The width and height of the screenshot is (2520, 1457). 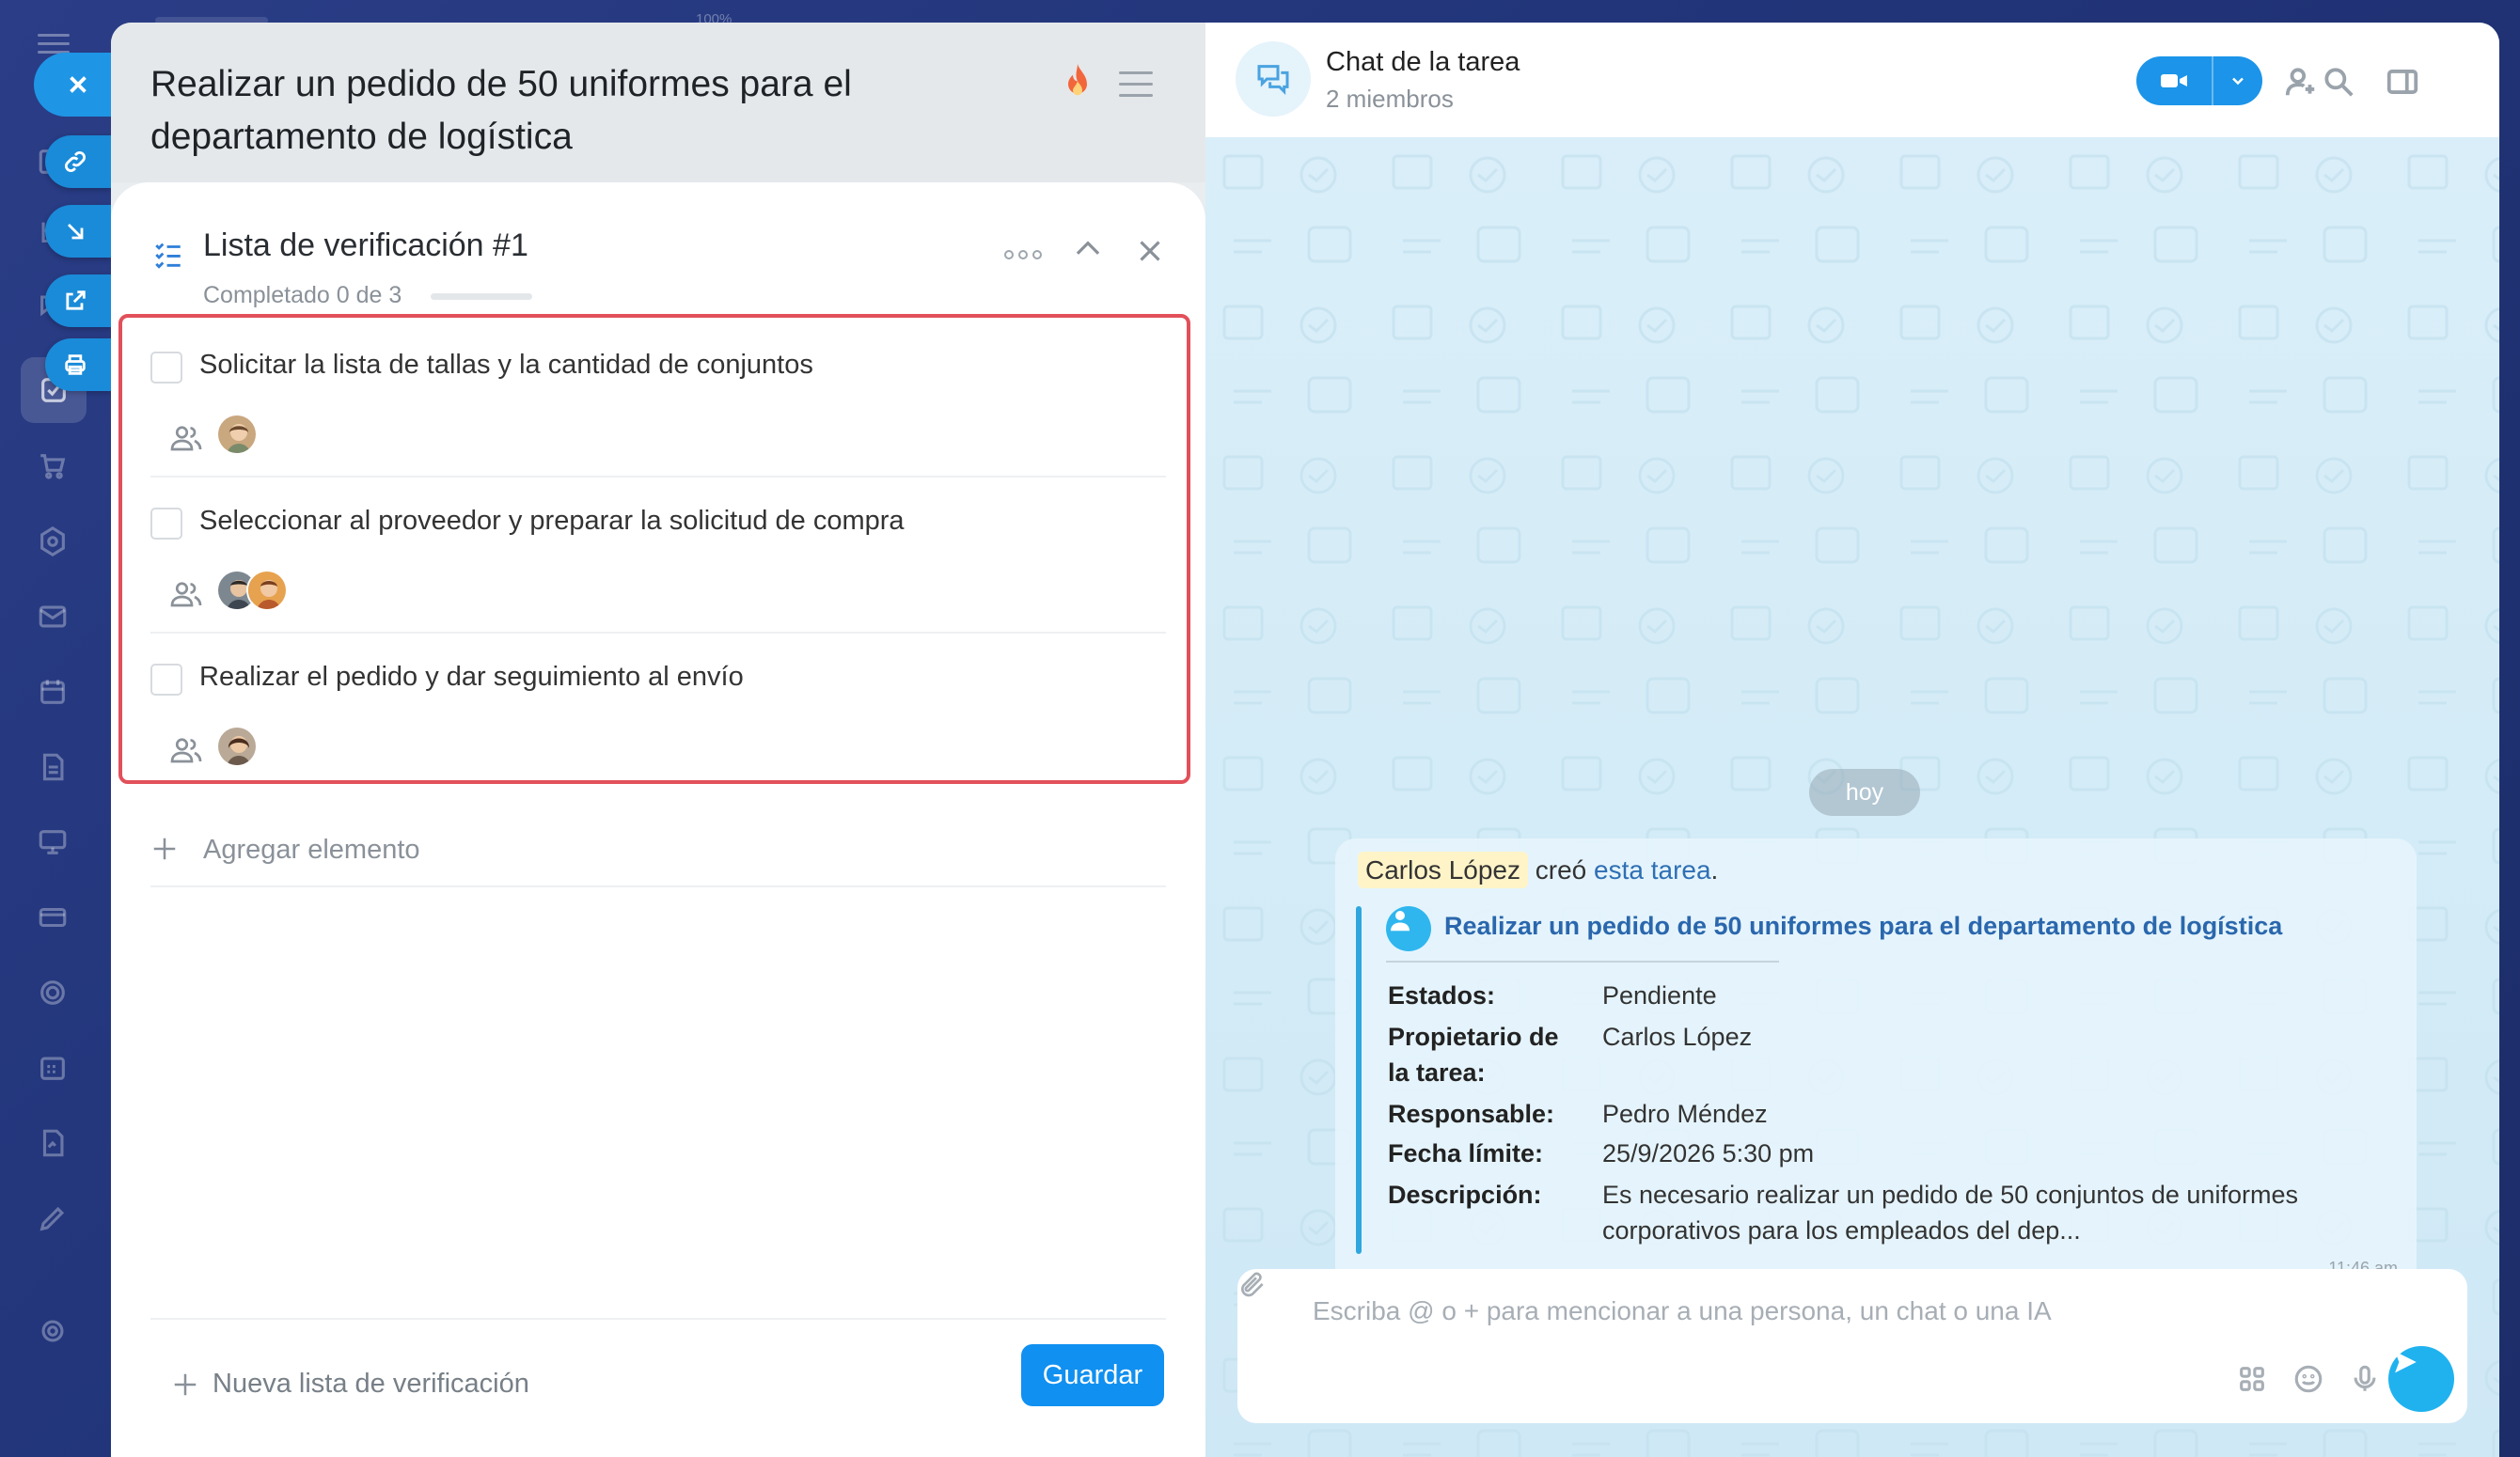 I want to click on chevron-up-icon, so click(x=1088, y=249).